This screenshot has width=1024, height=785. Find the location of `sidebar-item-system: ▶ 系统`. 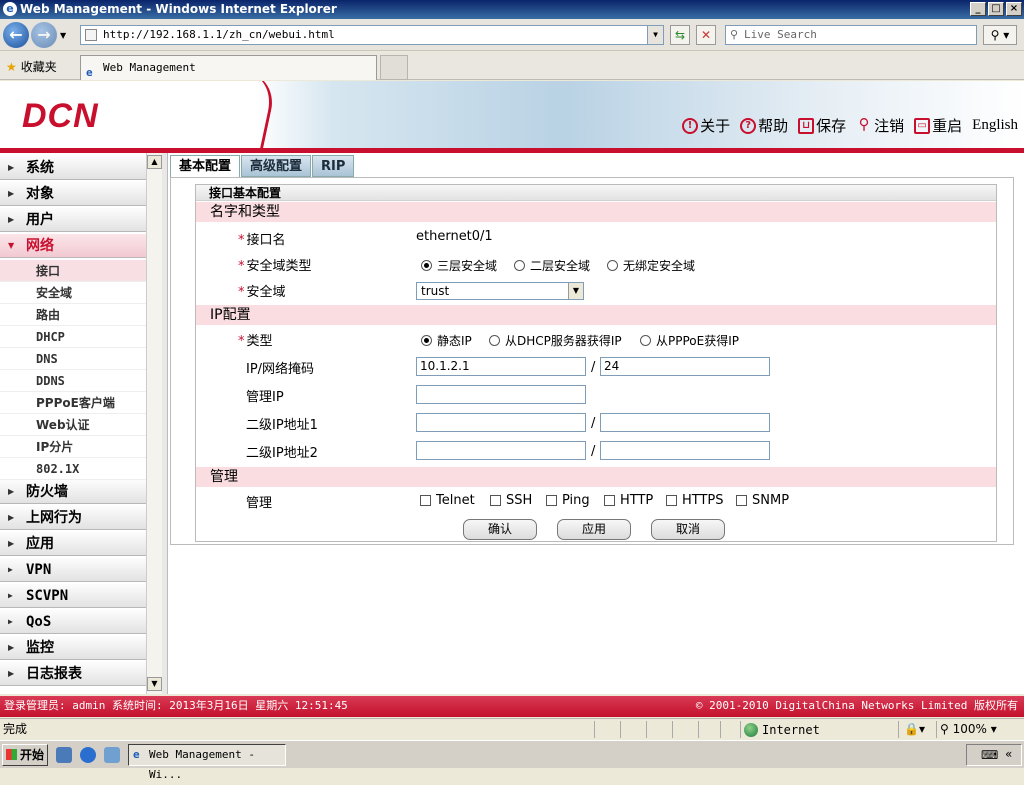

sidebar-item-system: ▶ 系统 is located at coordinates (73, 168).